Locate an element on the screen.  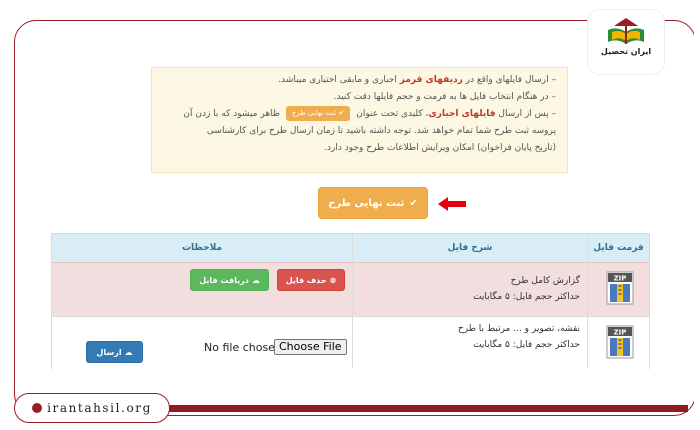
cloud-download-icon: ☁ is located at coordinates (255, 280).